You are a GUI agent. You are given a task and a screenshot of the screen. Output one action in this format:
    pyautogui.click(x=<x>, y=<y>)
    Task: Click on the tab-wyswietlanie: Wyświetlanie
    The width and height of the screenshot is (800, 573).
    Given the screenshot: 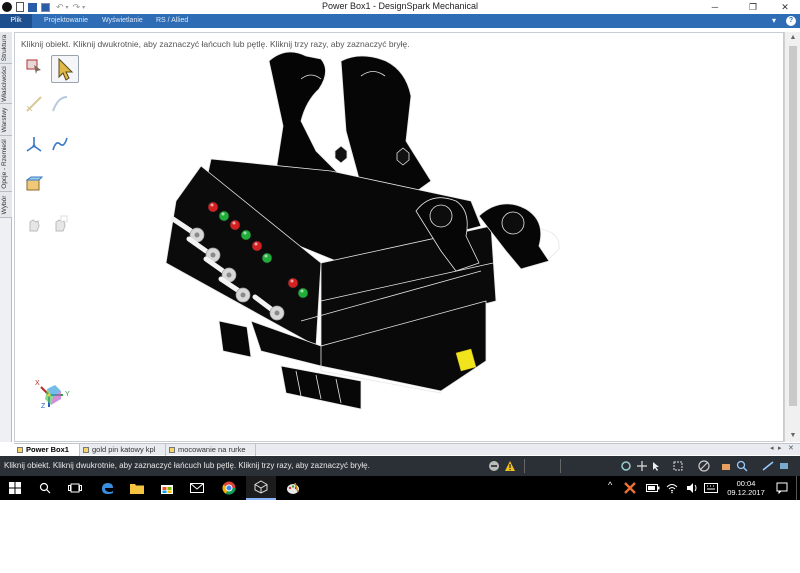 What is the action you would take?
    pyautogui.click(x=128, y=21)
    